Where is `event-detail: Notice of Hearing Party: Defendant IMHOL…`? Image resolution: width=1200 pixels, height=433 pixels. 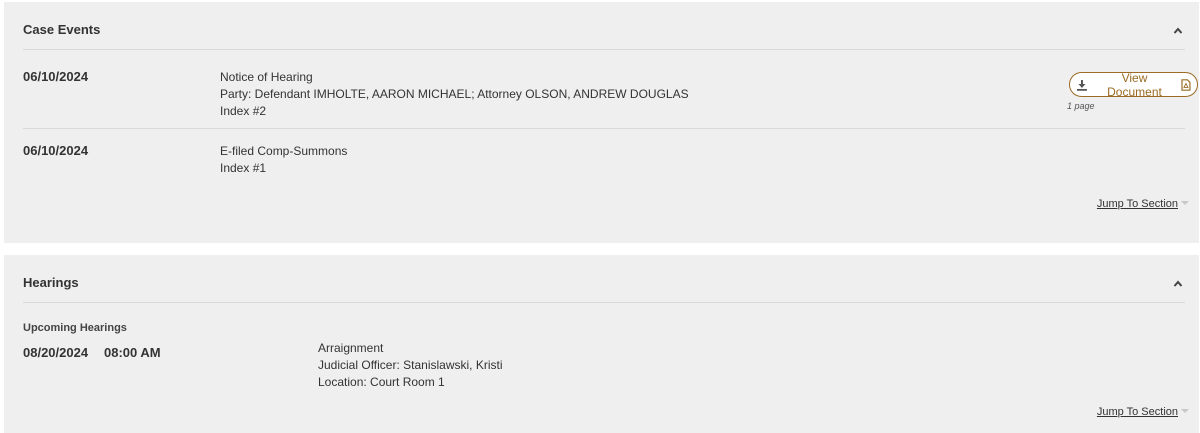 event-detail: Notice of Hearing Party: Defendant IMHOL… is located at coordinates (454, 94).